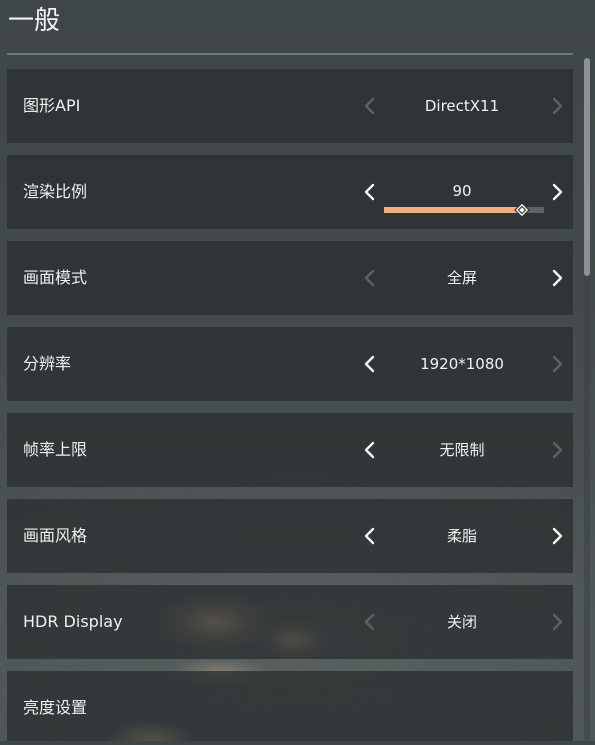 The height and width of the screenshot is (745, 595). What do you see at coordinates (290, 28) in the screenshot?
I see `settings-header: 一般` at bounding box center [290, 28].